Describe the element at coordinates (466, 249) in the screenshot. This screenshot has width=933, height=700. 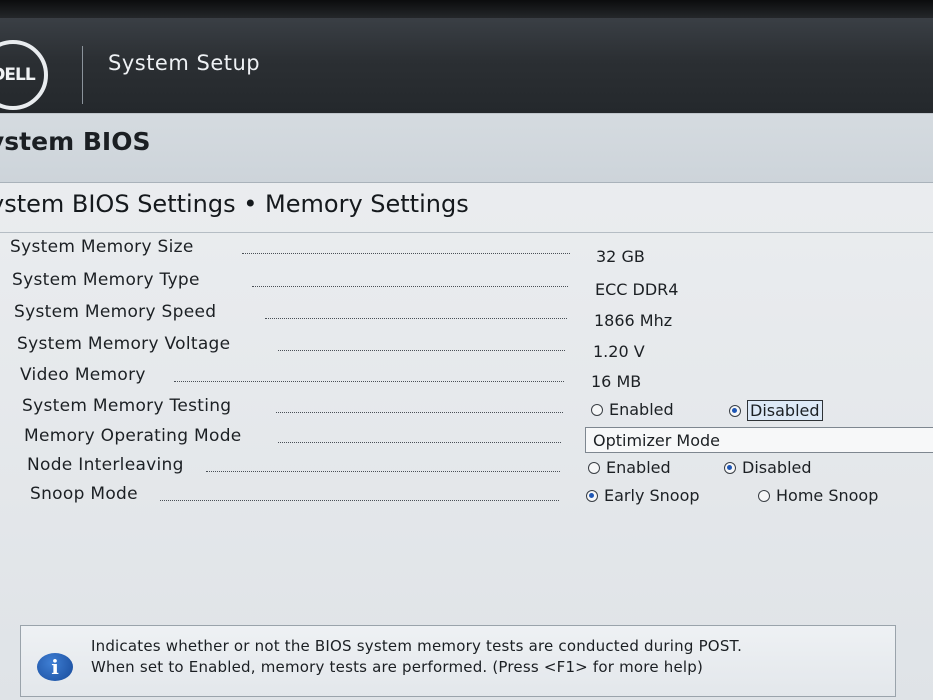
I see `setting-row-memory-size: System Memory Size 32 GB` at that location.